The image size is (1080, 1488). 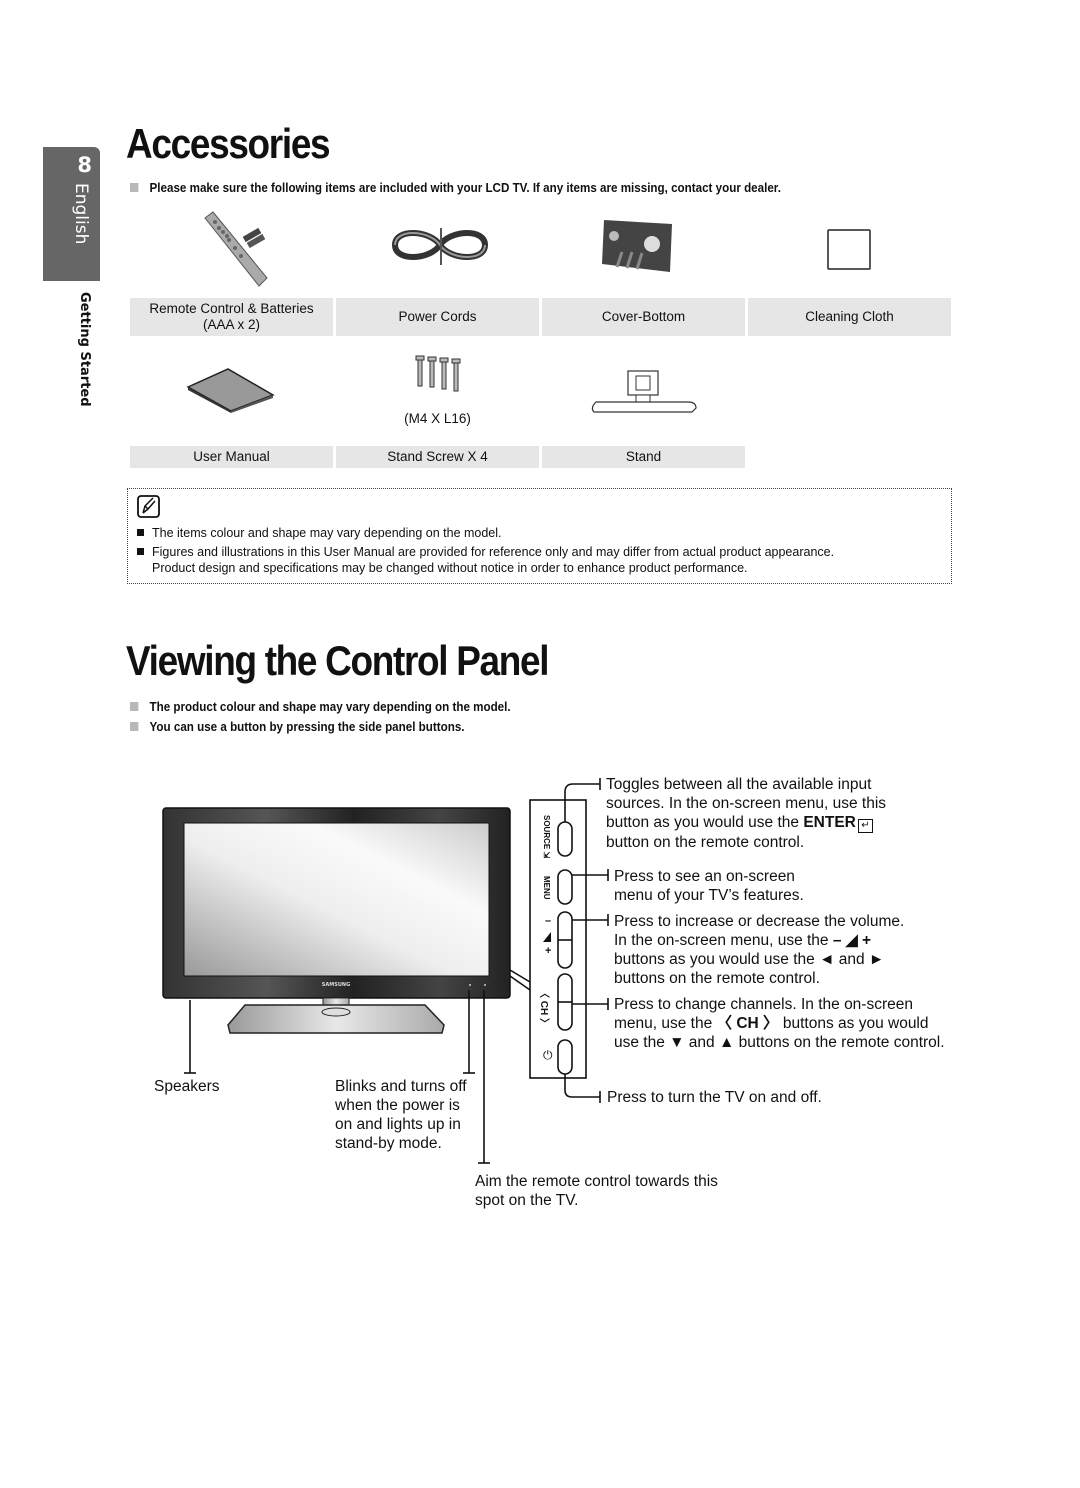 I want to click on channel-label: 〈 CH 〉, so click(x=543, y=1008).